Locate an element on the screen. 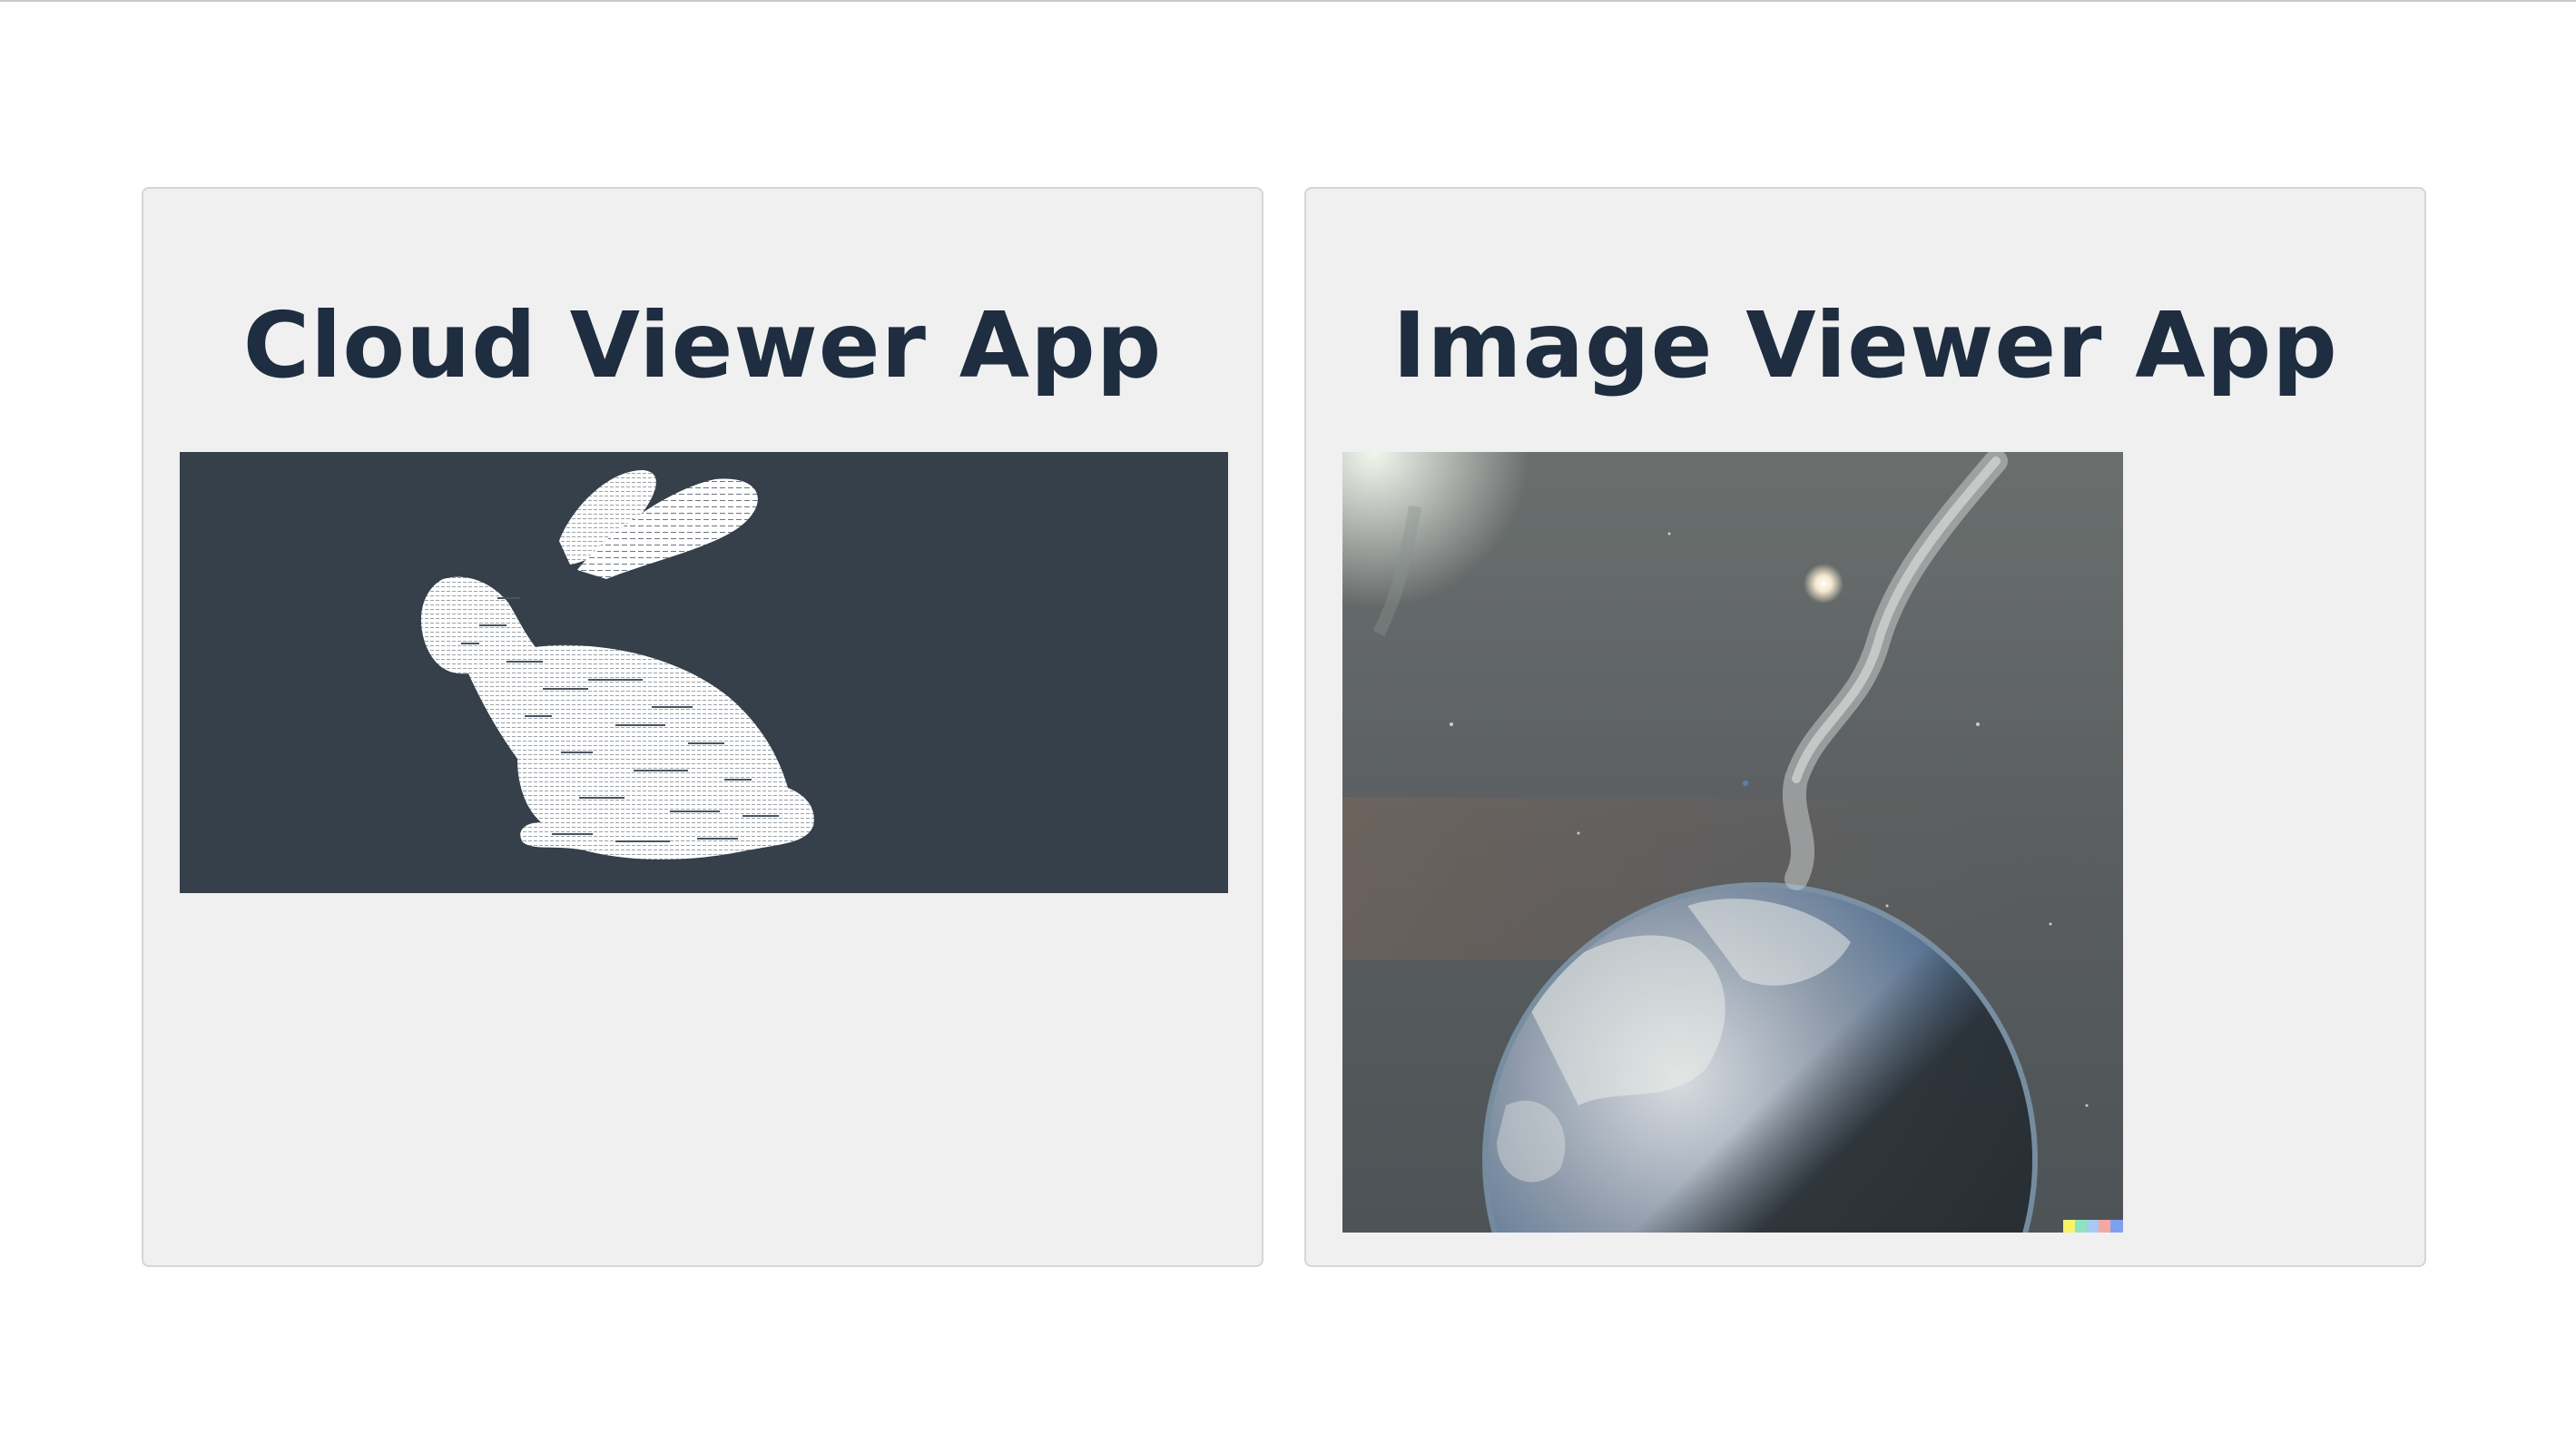 This screenshot has width=2576, height=1454. image-viewer-title: Image Viewer App is located at coordinates (1865, 345).